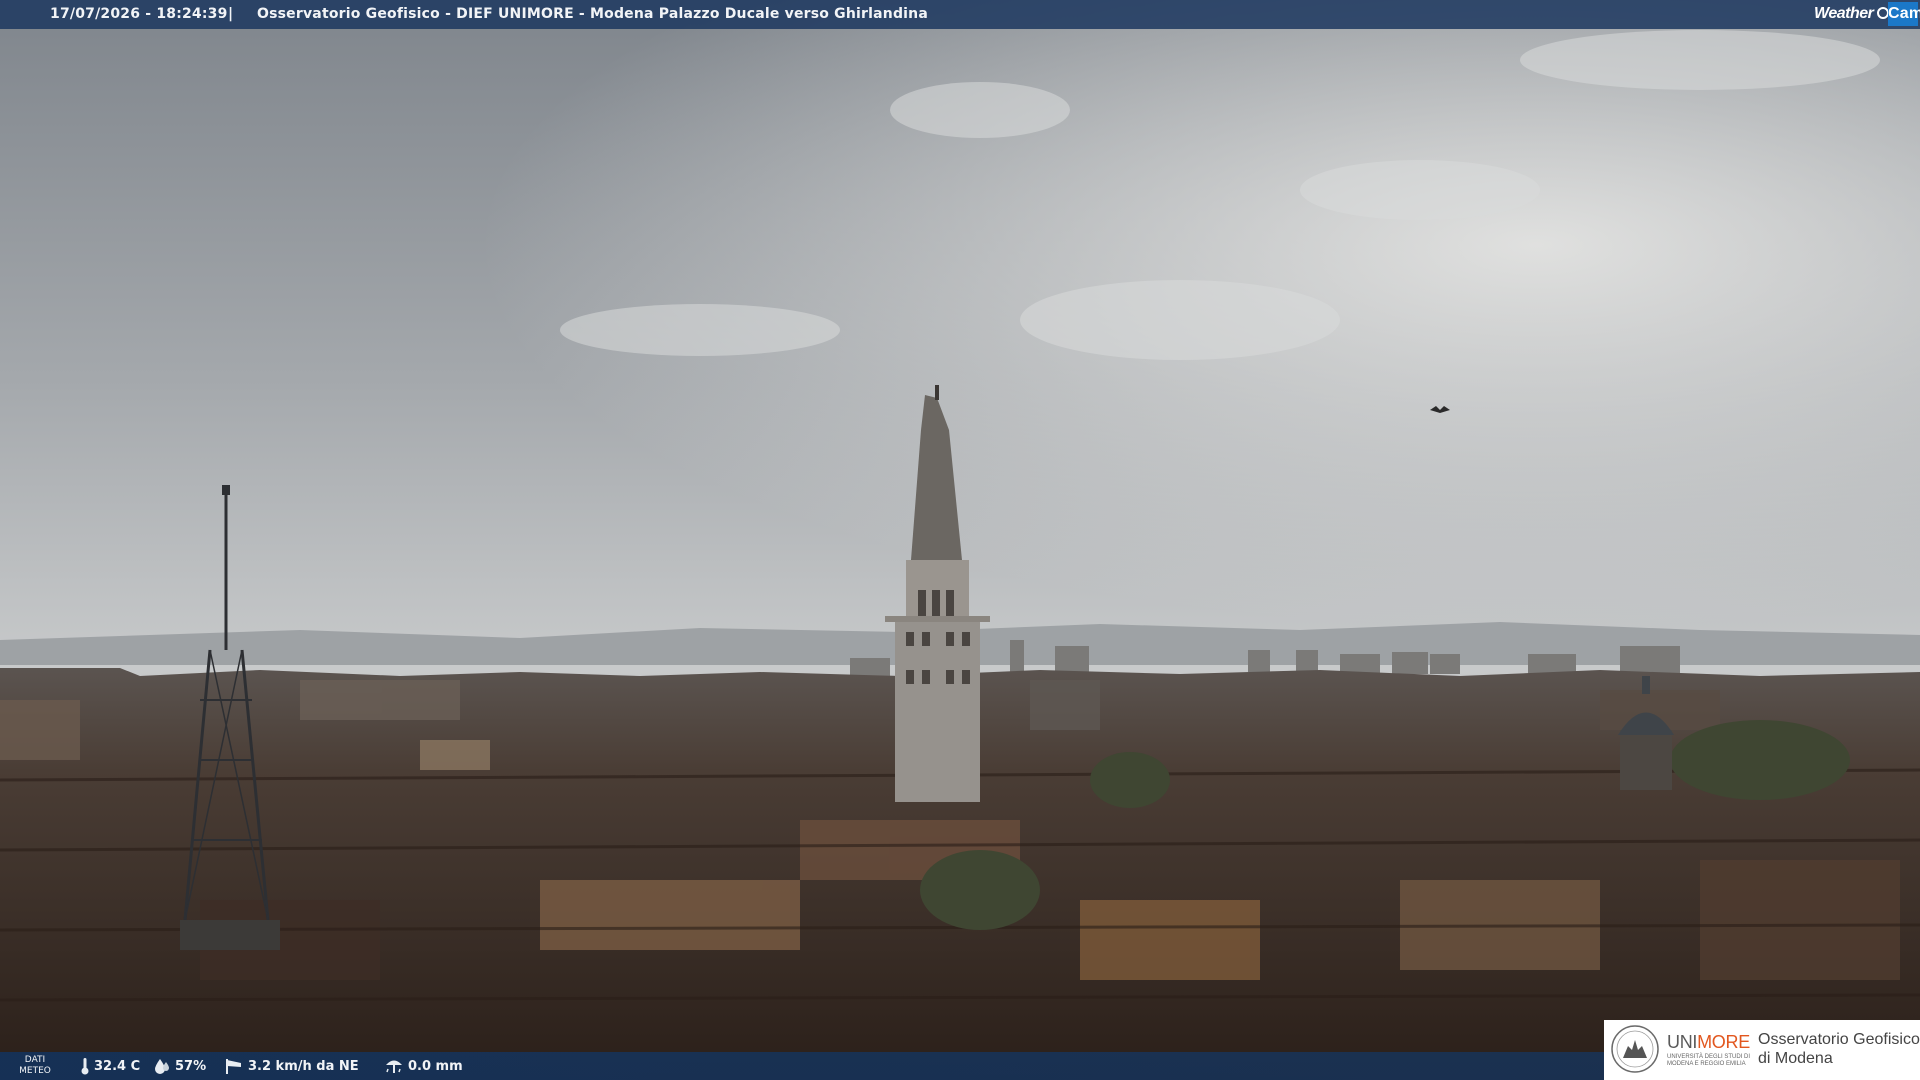 The width and height of the screenshot is (1920, 1080). What do you see at coordinates (35, 1065) in the screenshot?
I see `weather-label: DATI METEO` at bounding box center [35, 1065].